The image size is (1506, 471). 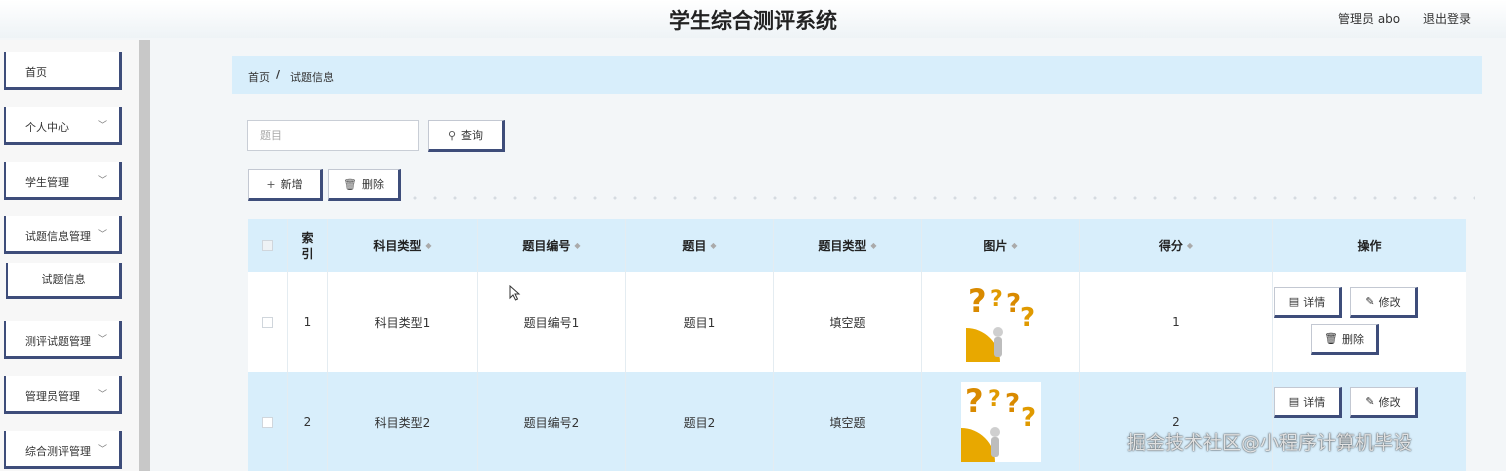 I want to click on mouse-cursor-icon, so click(x=515, y=293).